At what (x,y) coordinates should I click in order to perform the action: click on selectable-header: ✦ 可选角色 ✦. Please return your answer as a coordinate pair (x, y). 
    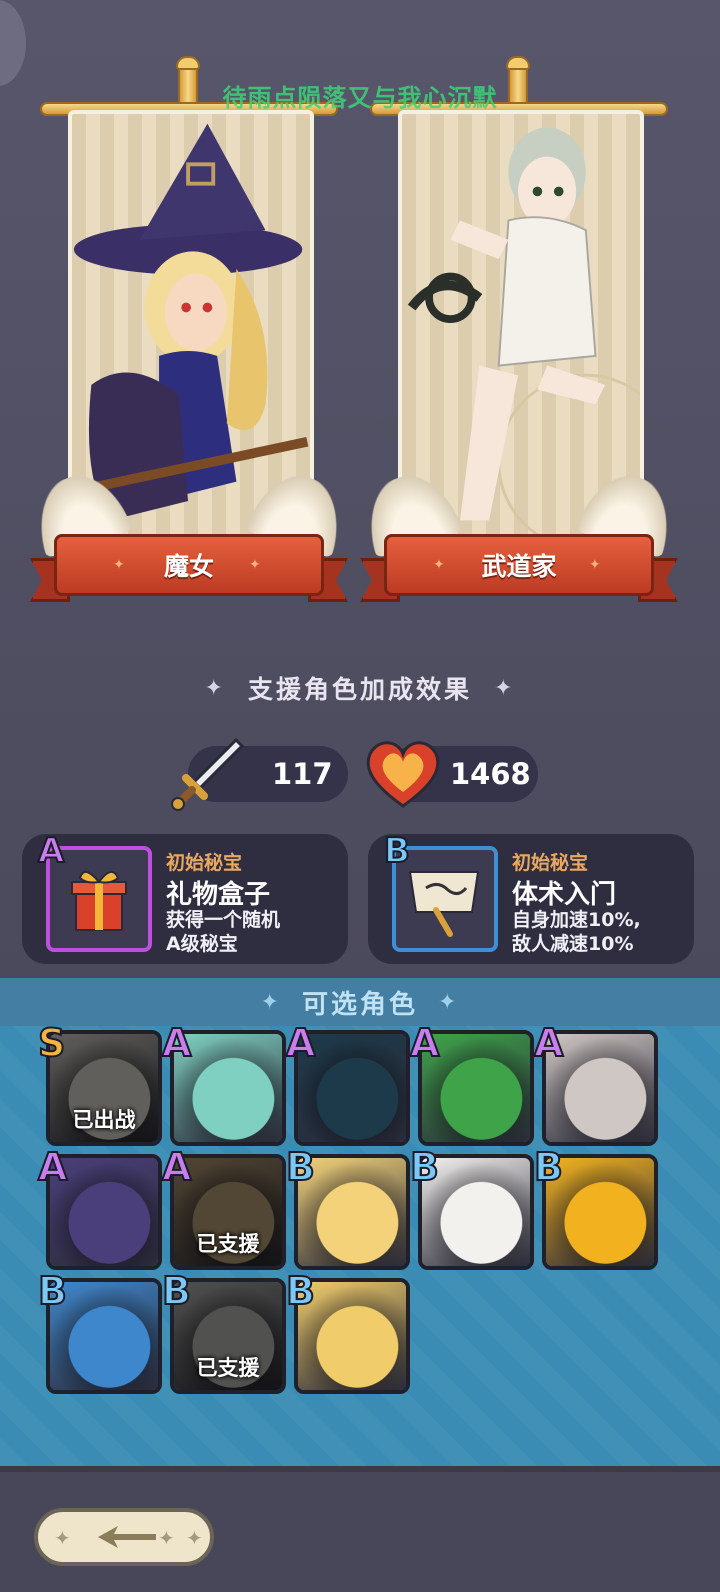
    Looking at the image, I should click on (360, 1002).